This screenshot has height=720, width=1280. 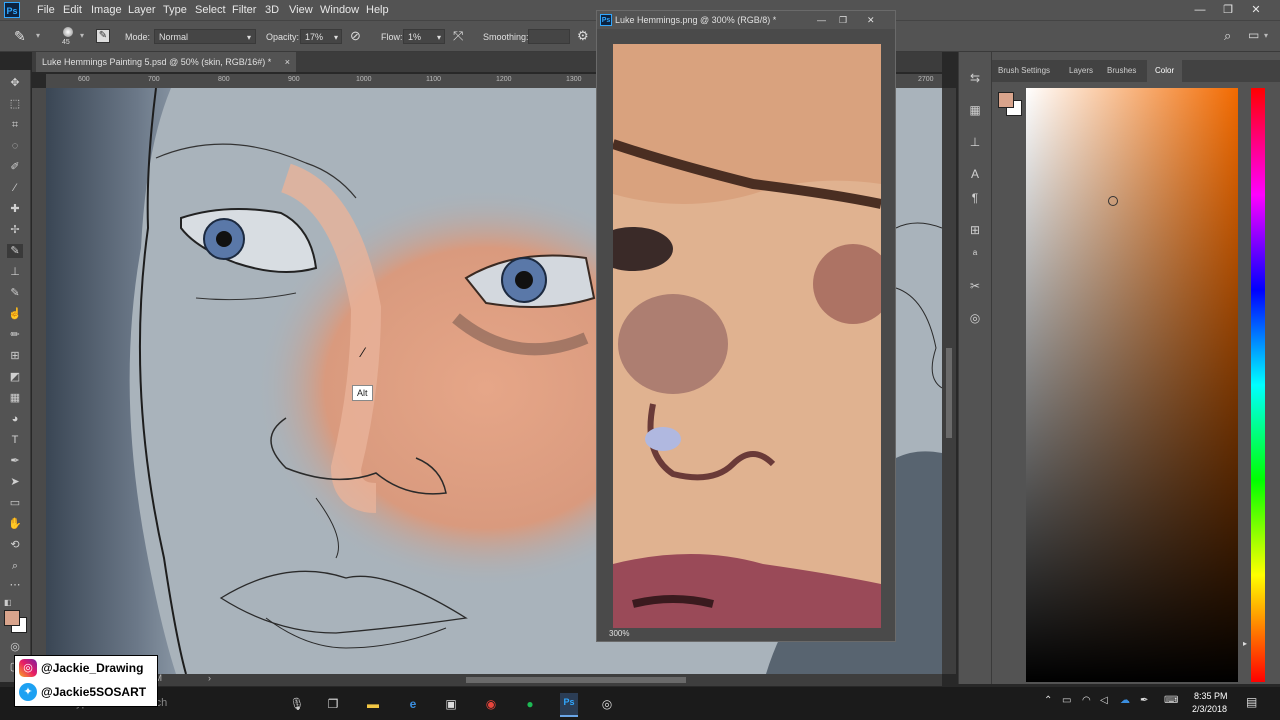 I want to click on paragraph-panel-icon: ¶, so click(x=975, y=198).